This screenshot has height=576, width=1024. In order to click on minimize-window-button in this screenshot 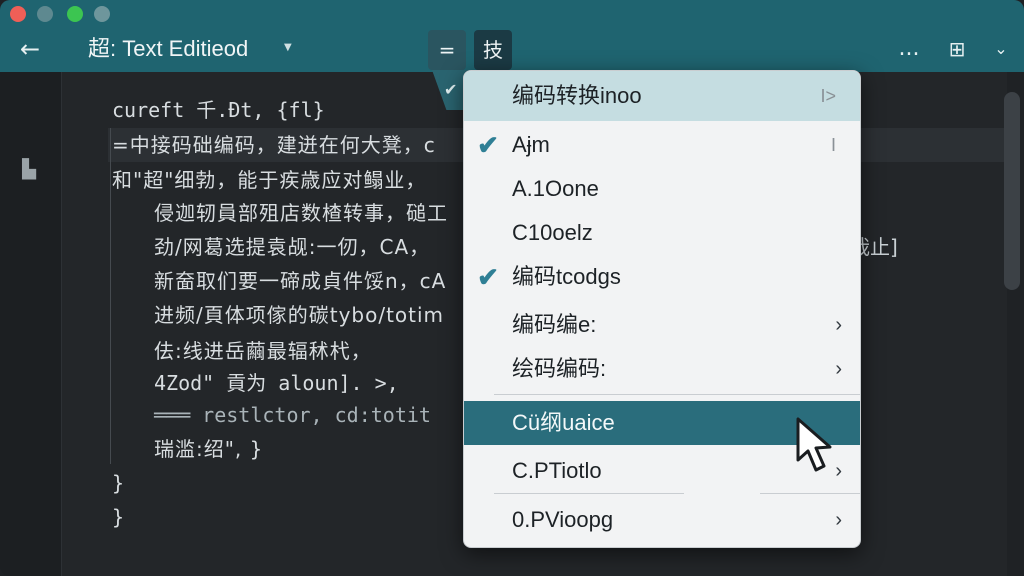, I will do `click(45, 14)`.